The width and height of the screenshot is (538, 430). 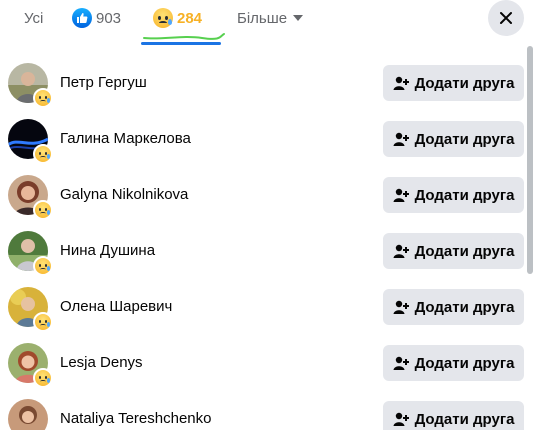 I want to click on list-item: Нина Душина Додати друга, so click(x=269, y=251).